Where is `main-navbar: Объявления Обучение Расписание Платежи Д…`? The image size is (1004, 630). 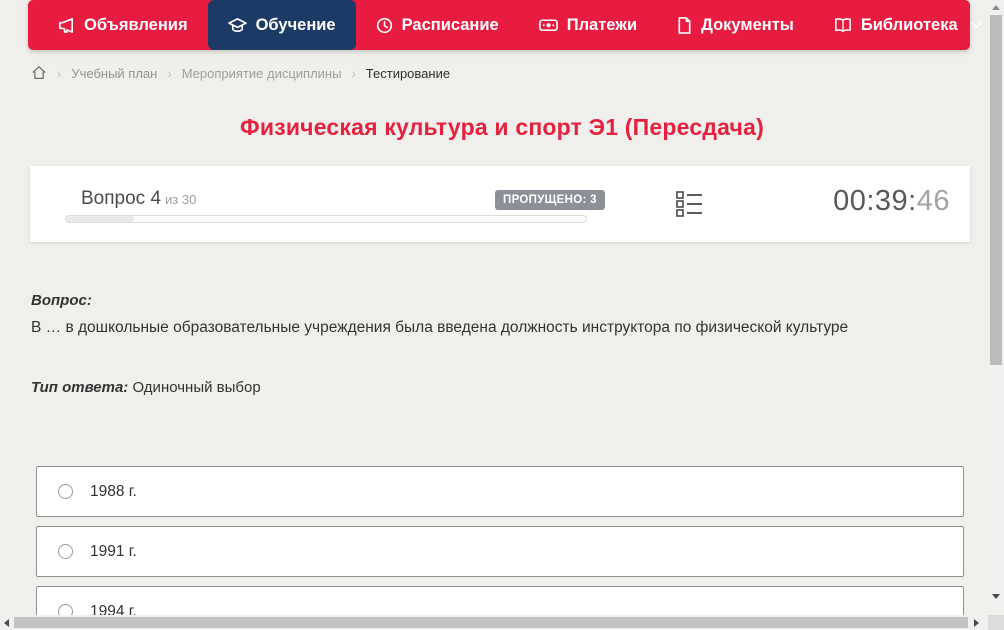
main-navbar: Объявления Обучение Расписание Платежи Д… is located at coordinates (505, 25).